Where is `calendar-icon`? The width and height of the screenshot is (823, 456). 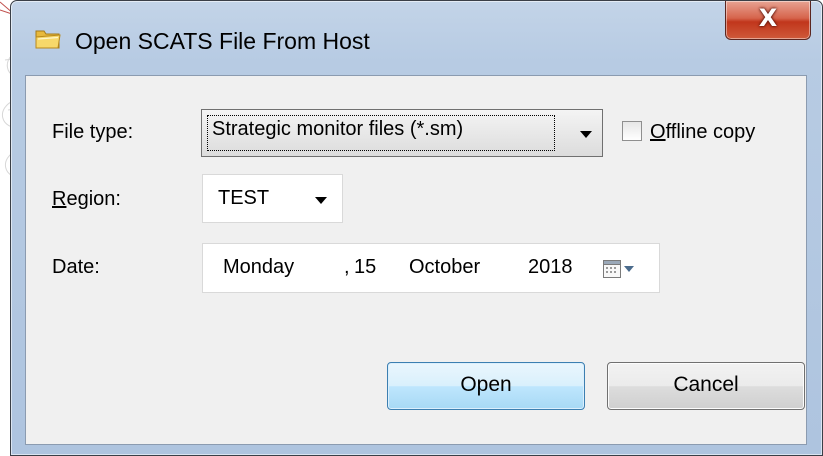
calendar-icon is located at coordinates (612, 269).